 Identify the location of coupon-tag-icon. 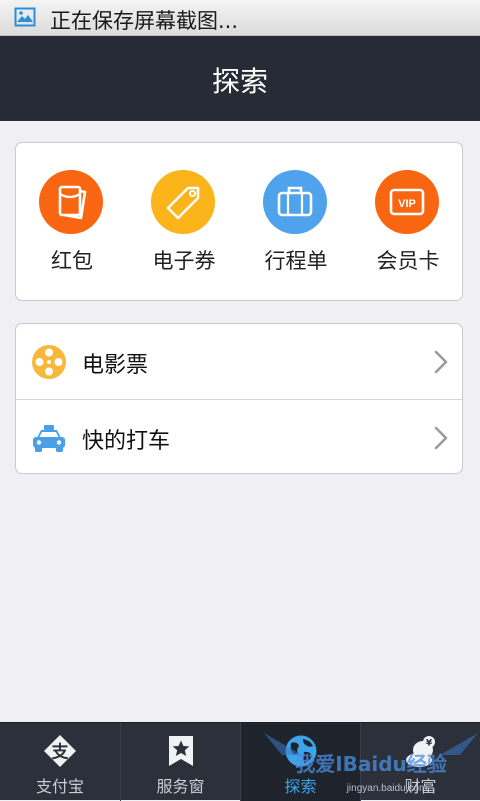
(183, 202).